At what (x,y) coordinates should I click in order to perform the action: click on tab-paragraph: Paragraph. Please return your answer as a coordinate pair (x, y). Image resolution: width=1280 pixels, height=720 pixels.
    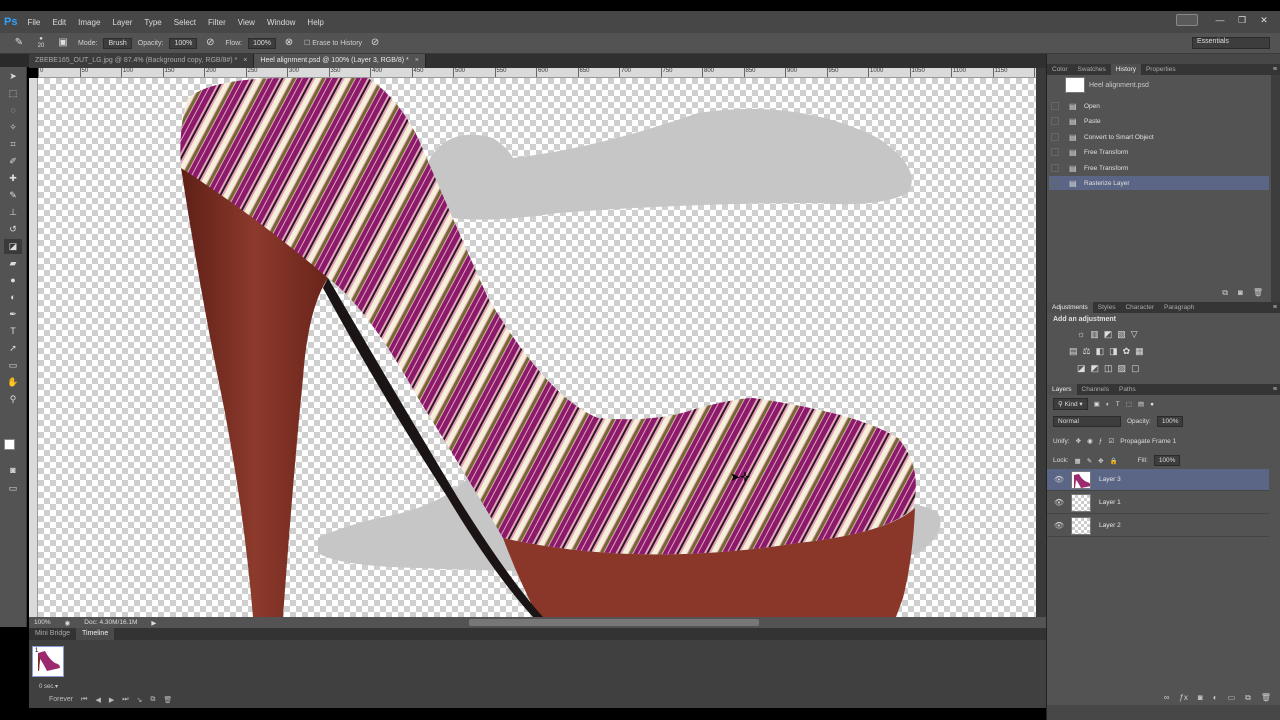
    Looking at the image, I should click on (1179, 307).